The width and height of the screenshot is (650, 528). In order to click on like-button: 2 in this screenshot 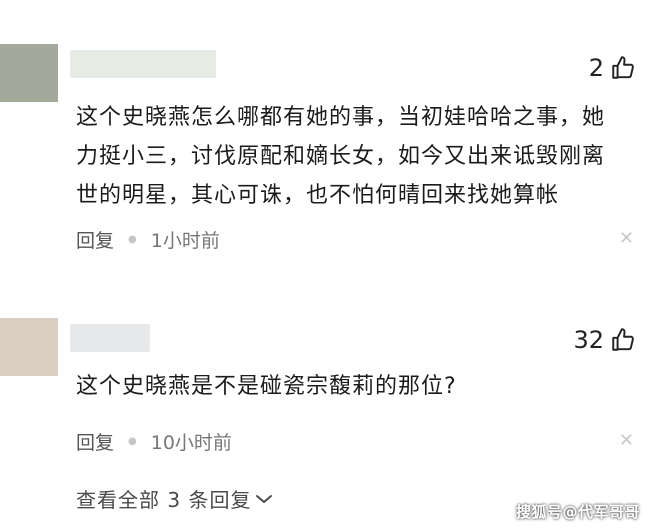, I will do `click(612, 68)`.